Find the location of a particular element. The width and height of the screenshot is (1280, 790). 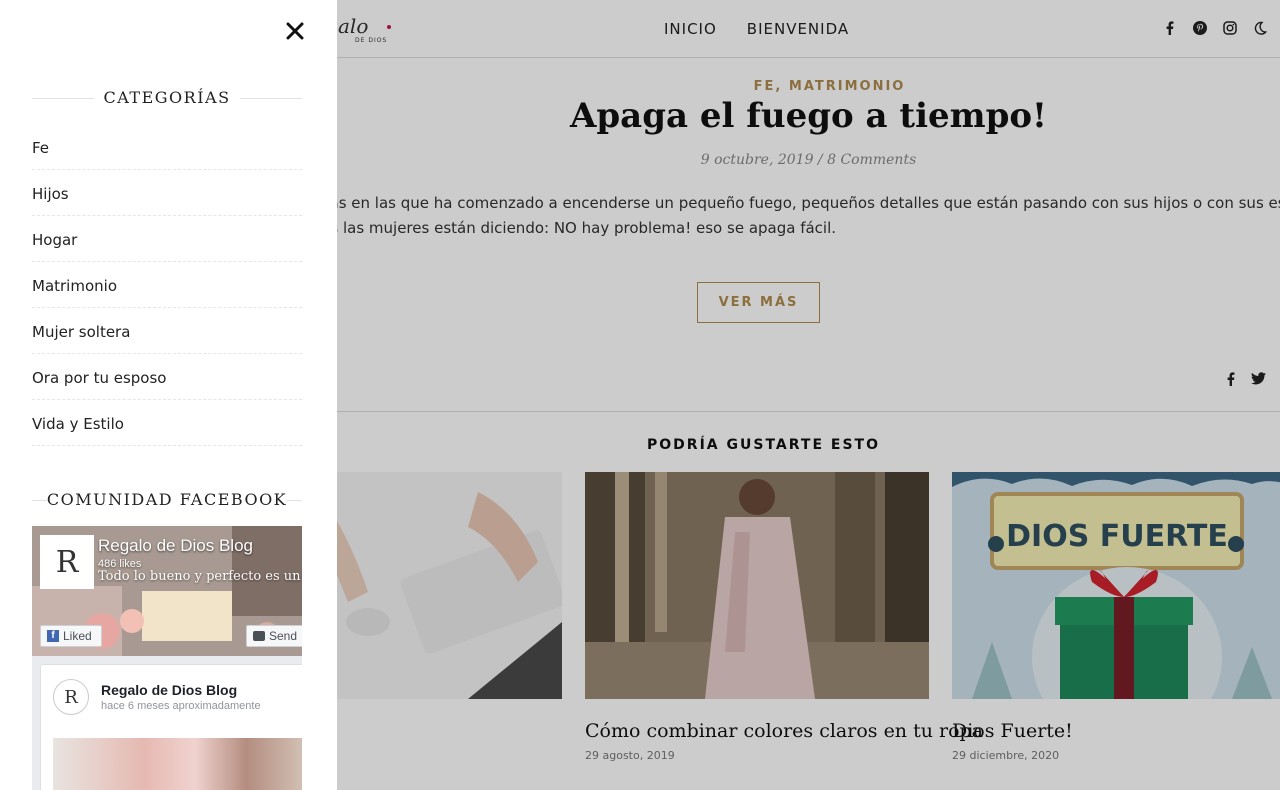

facebook-send-button: Send is located at coordinates (274, 636).